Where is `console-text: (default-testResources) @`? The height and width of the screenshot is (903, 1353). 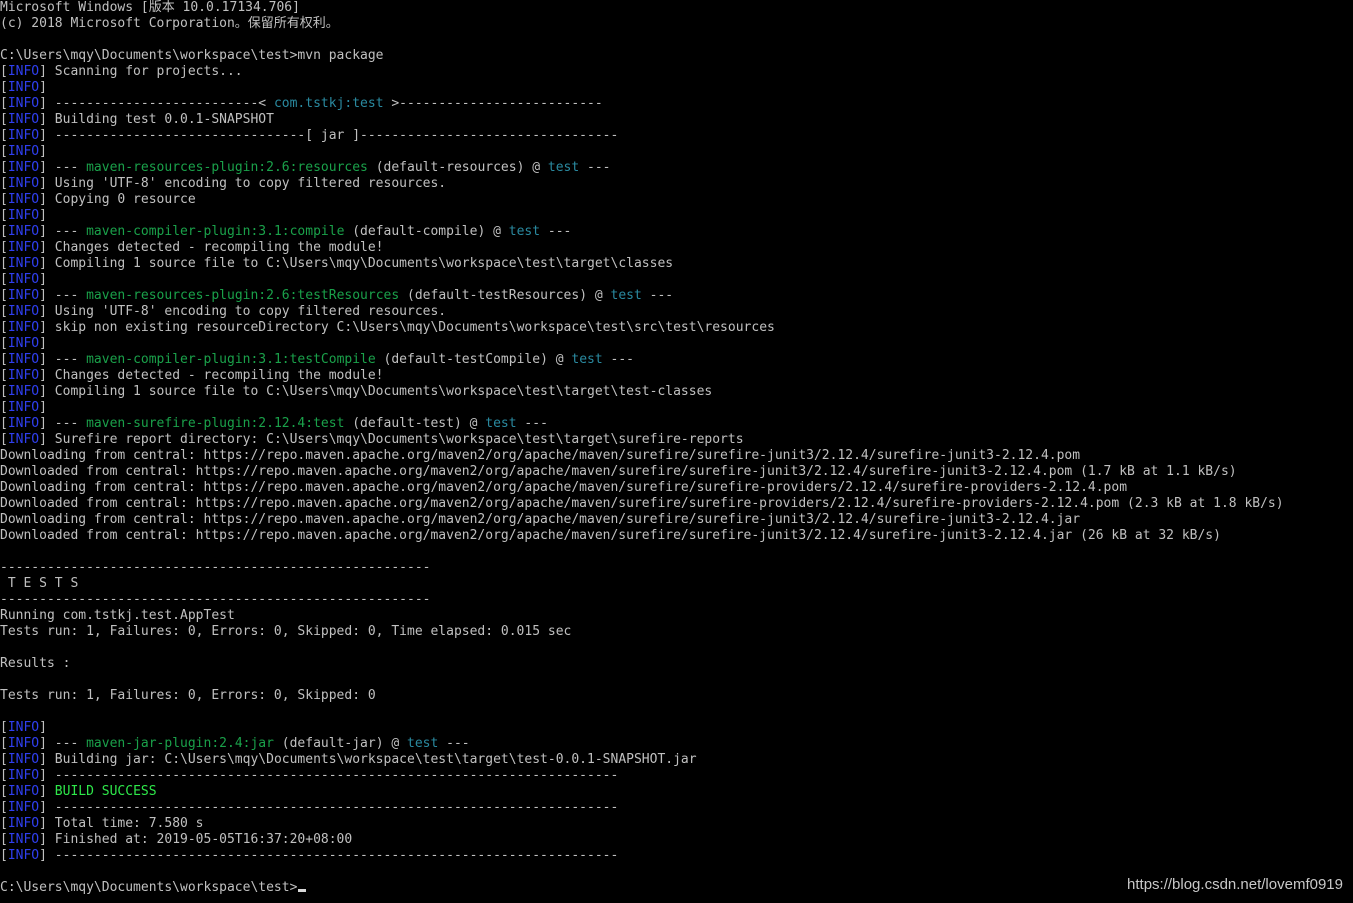 console-text: (default-testResources) @ is located at coordinates (505, 295).